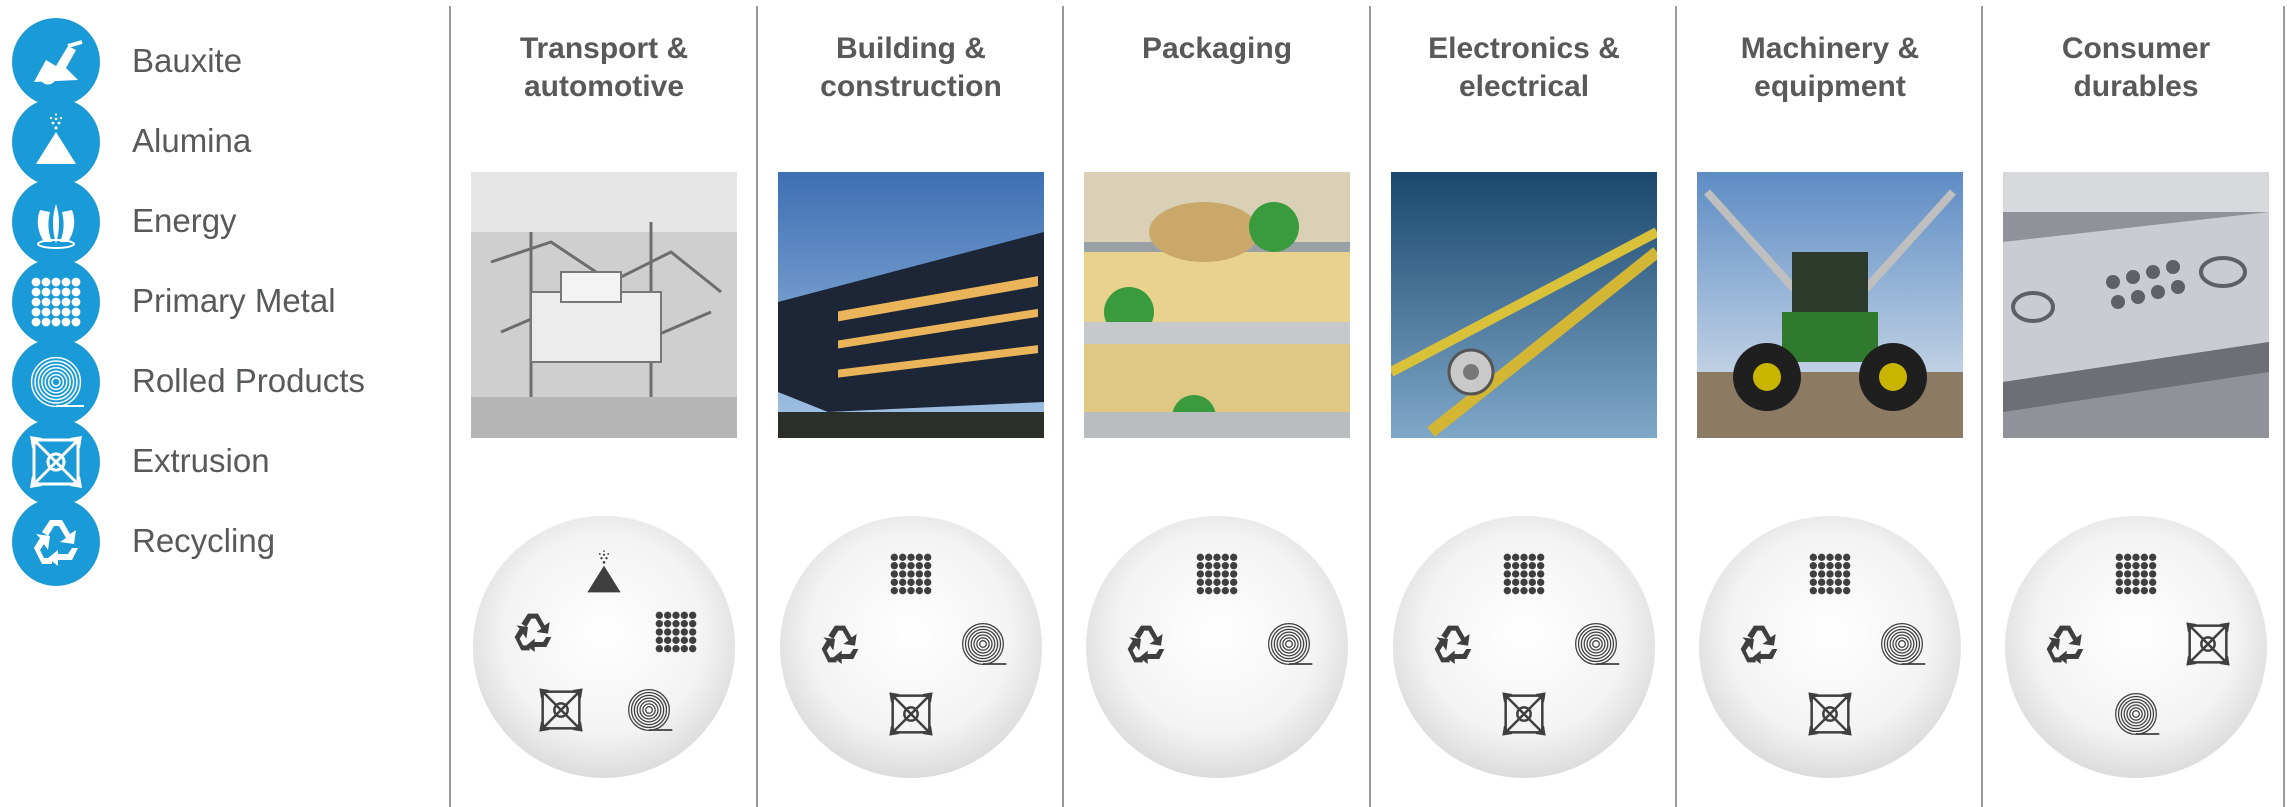  Describe the element at coordinates (56, 542) in the screenshot. I see `recycling-icon` at that location.